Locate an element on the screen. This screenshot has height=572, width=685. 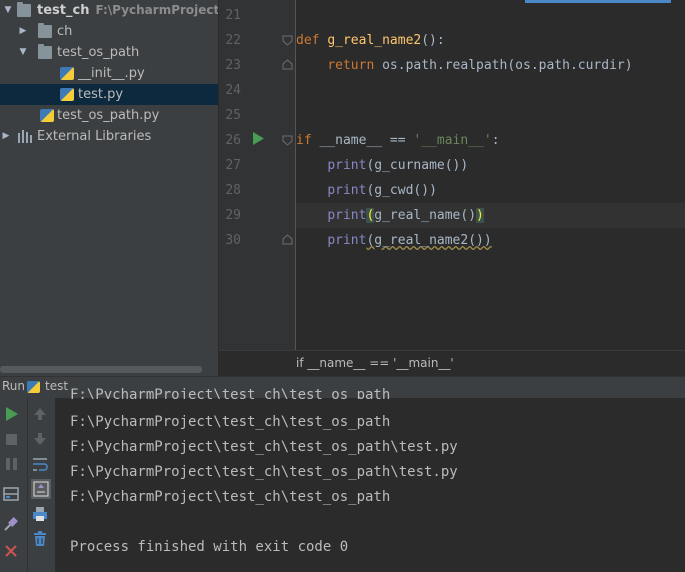
down-arrow-icon is located at coordinates (40, 439).